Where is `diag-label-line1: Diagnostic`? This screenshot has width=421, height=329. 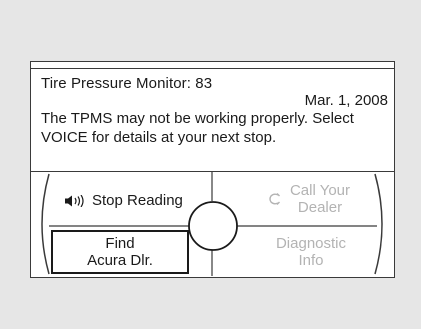
diag-label-line1: Diagnostic is located at coordinates (311, 243).